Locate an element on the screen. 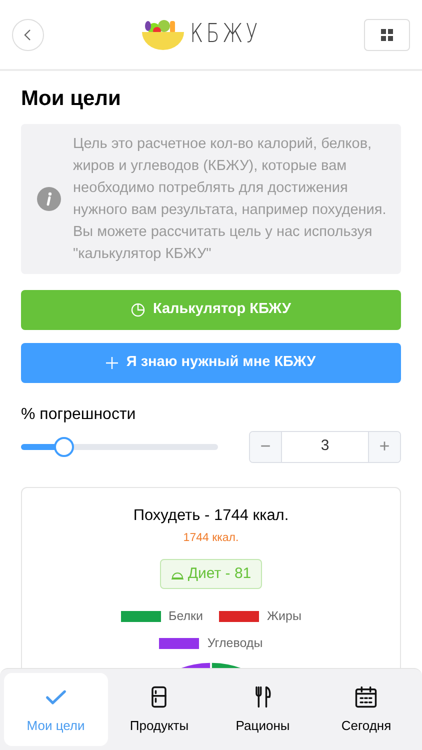  nav-tab: Мои цели is located at coordinates (56, 709).